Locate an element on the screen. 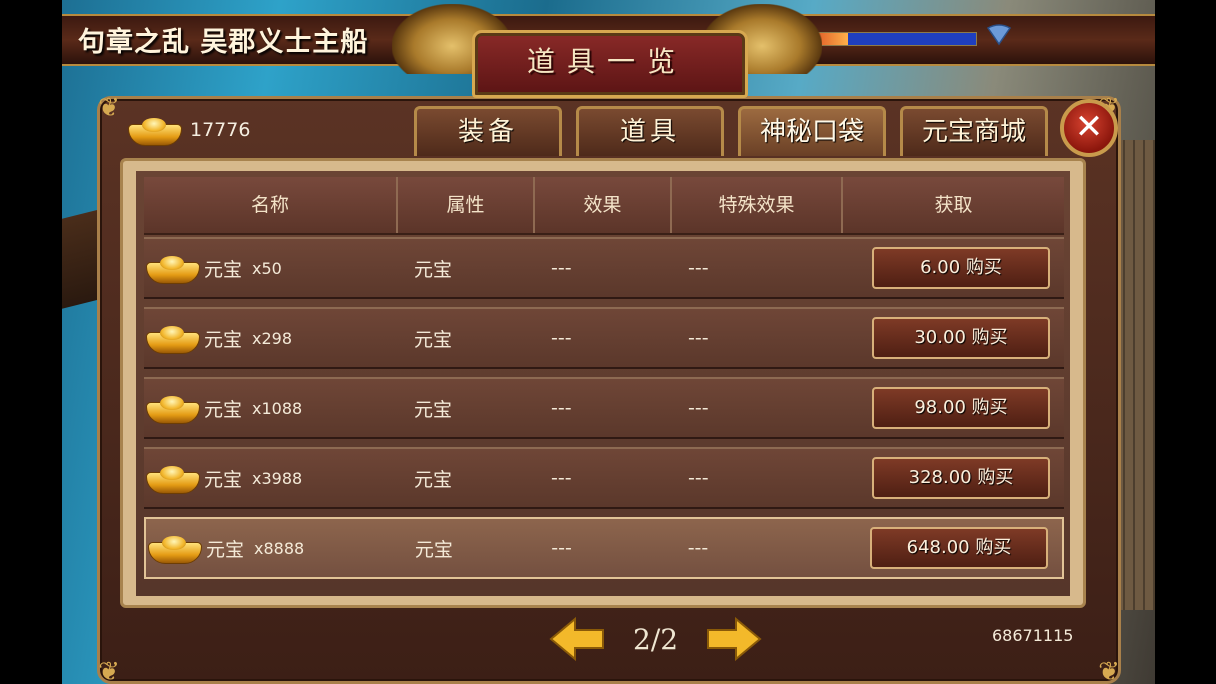 This screenshot has height=684, width=1216. item-quantity: x3988 is located at coordinates (277, 478).